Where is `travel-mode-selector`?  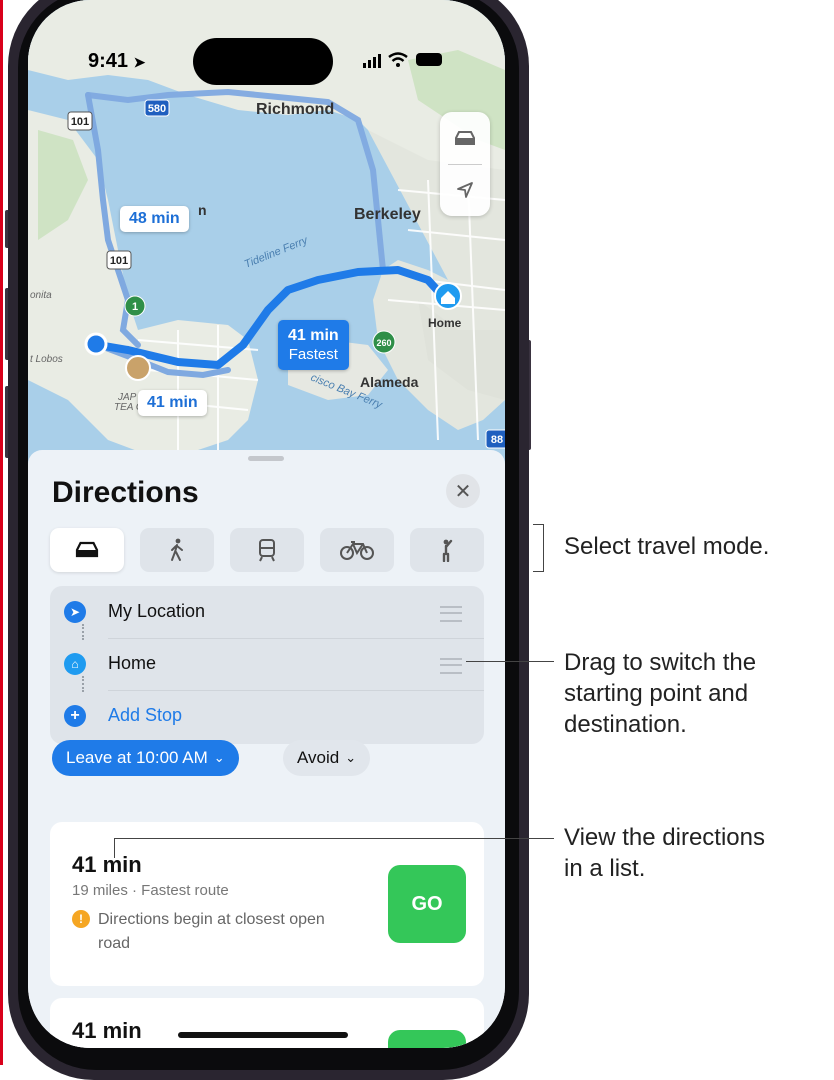 travel-mode-selector is located at coordinates (267, 550).